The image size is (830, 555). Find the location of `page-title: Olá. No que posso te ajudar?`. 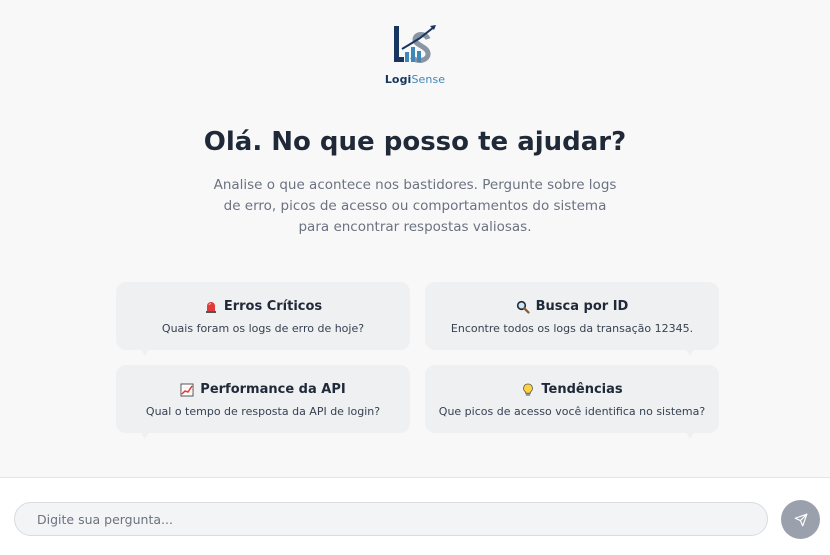

page-title: Olá. No que posso te ajudar? is located at coordinates (415, 142).